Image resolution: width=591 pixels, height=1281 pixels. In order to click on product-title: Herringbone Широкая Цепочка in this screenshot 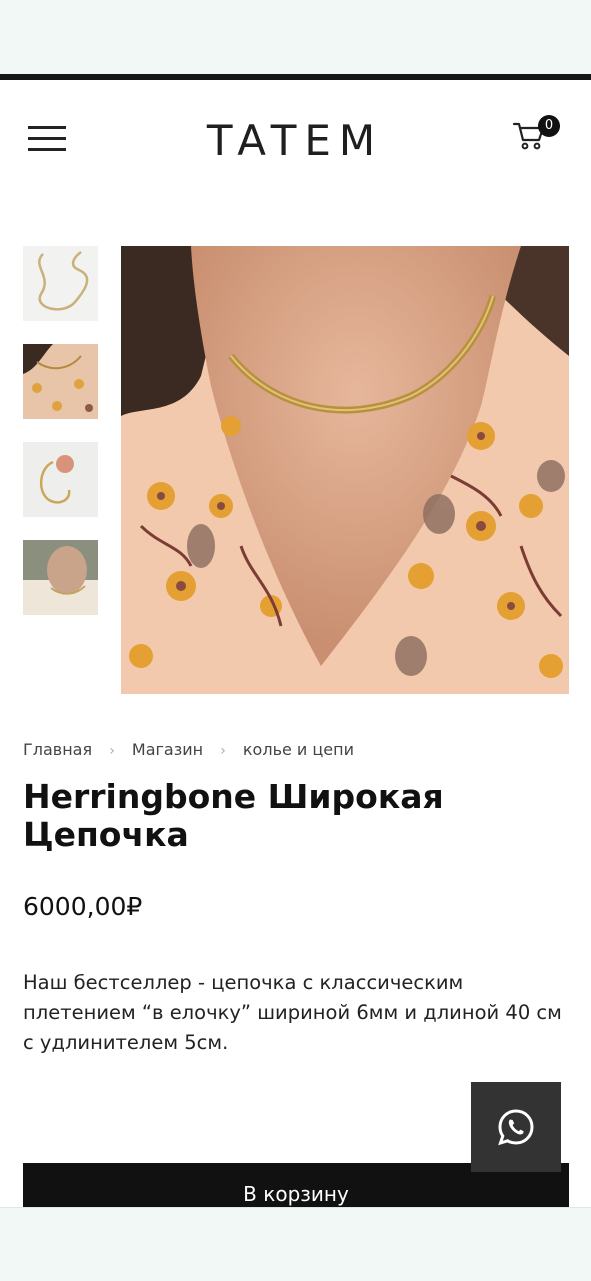, I will do `click(233, 815)`.